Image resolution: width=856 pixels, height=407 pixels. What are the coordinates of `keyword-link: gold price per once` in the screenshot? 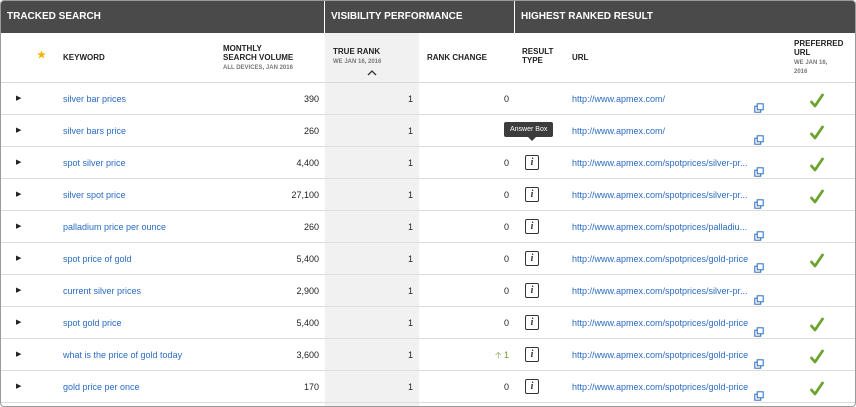 It's located at (101, 387).